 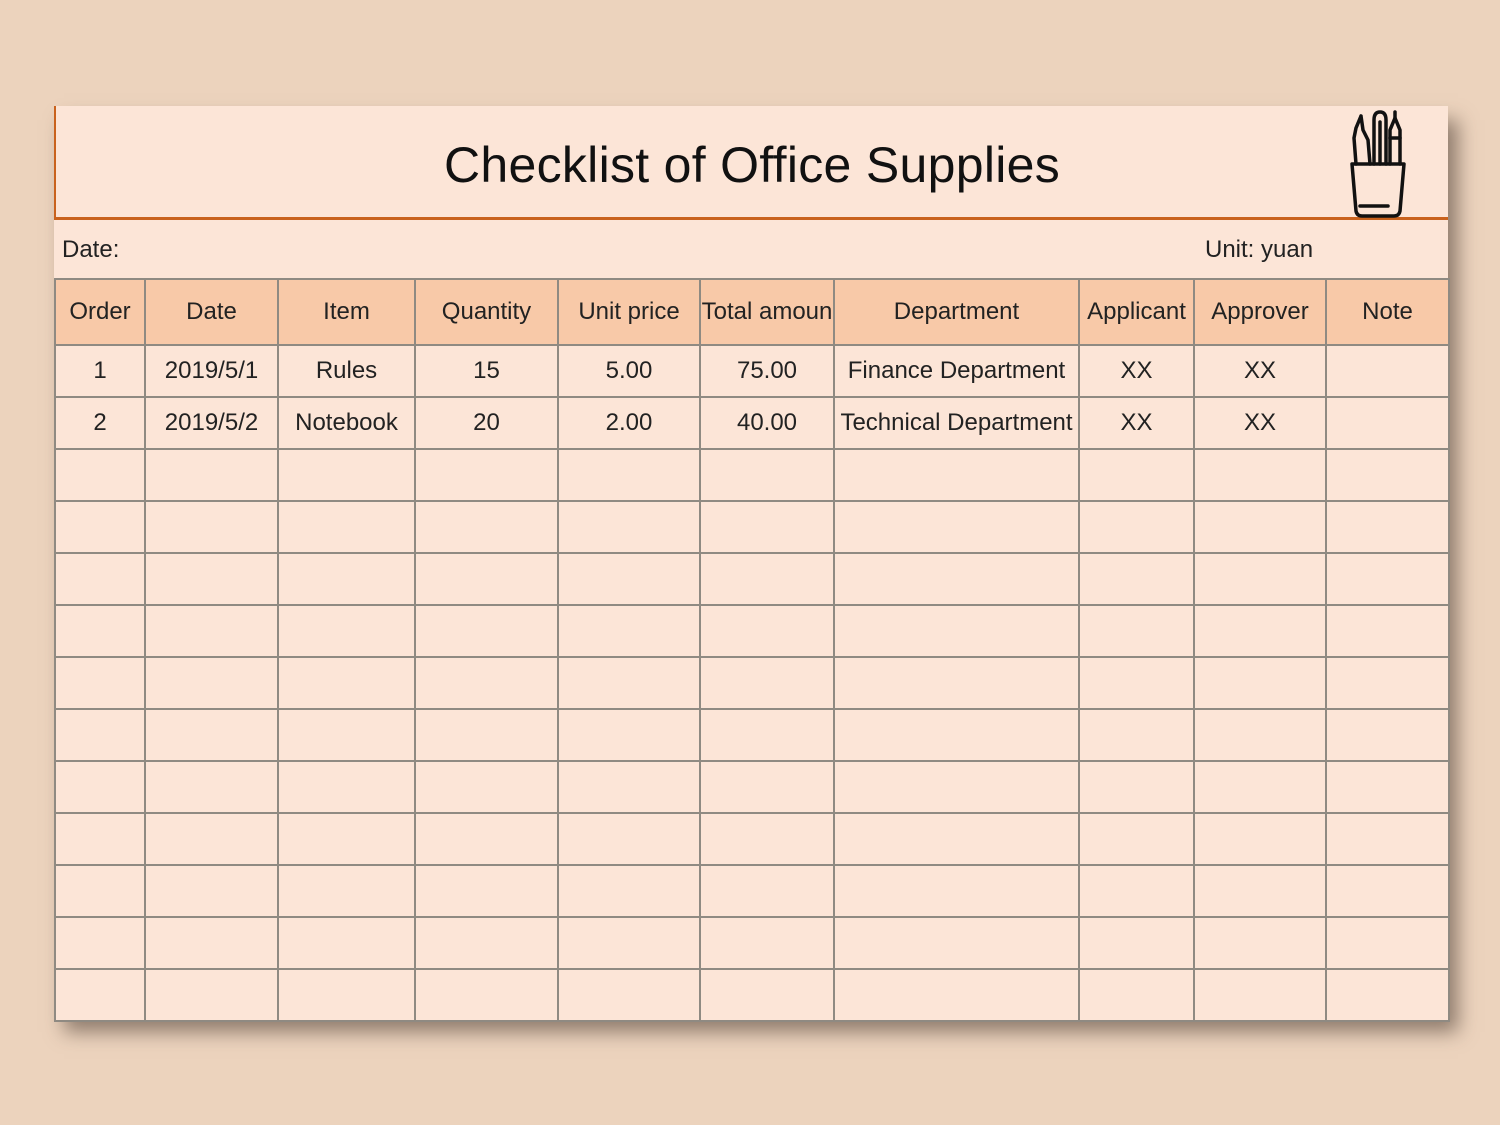 I want to click on column-header: Item, so click(x=346, y=312).